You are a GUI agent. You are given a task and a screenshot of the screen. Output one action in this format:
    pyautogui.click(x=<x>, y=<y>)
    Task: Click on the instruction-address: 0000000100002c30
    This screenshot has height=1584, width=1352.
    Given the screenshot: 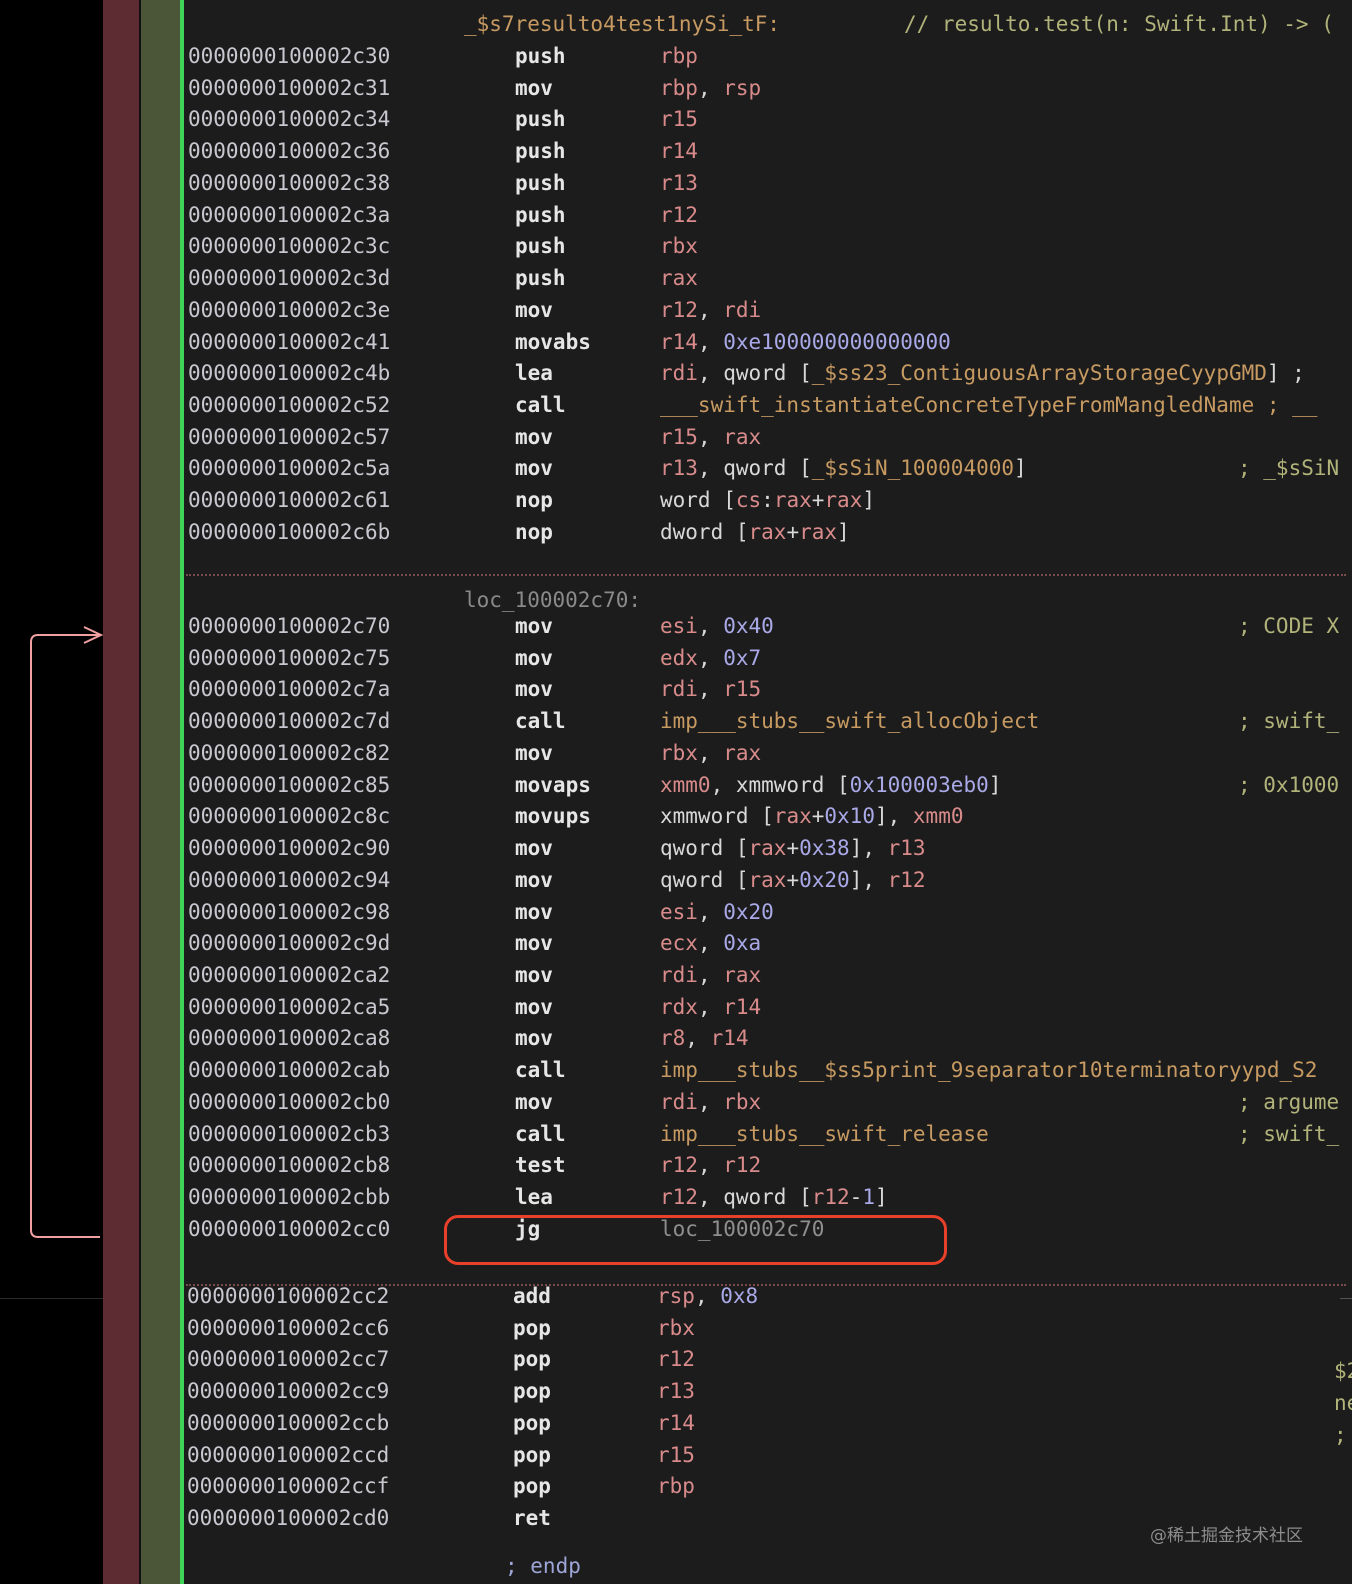 What is the action you would take?
    pyautogui.click(x=289, y=56)
    